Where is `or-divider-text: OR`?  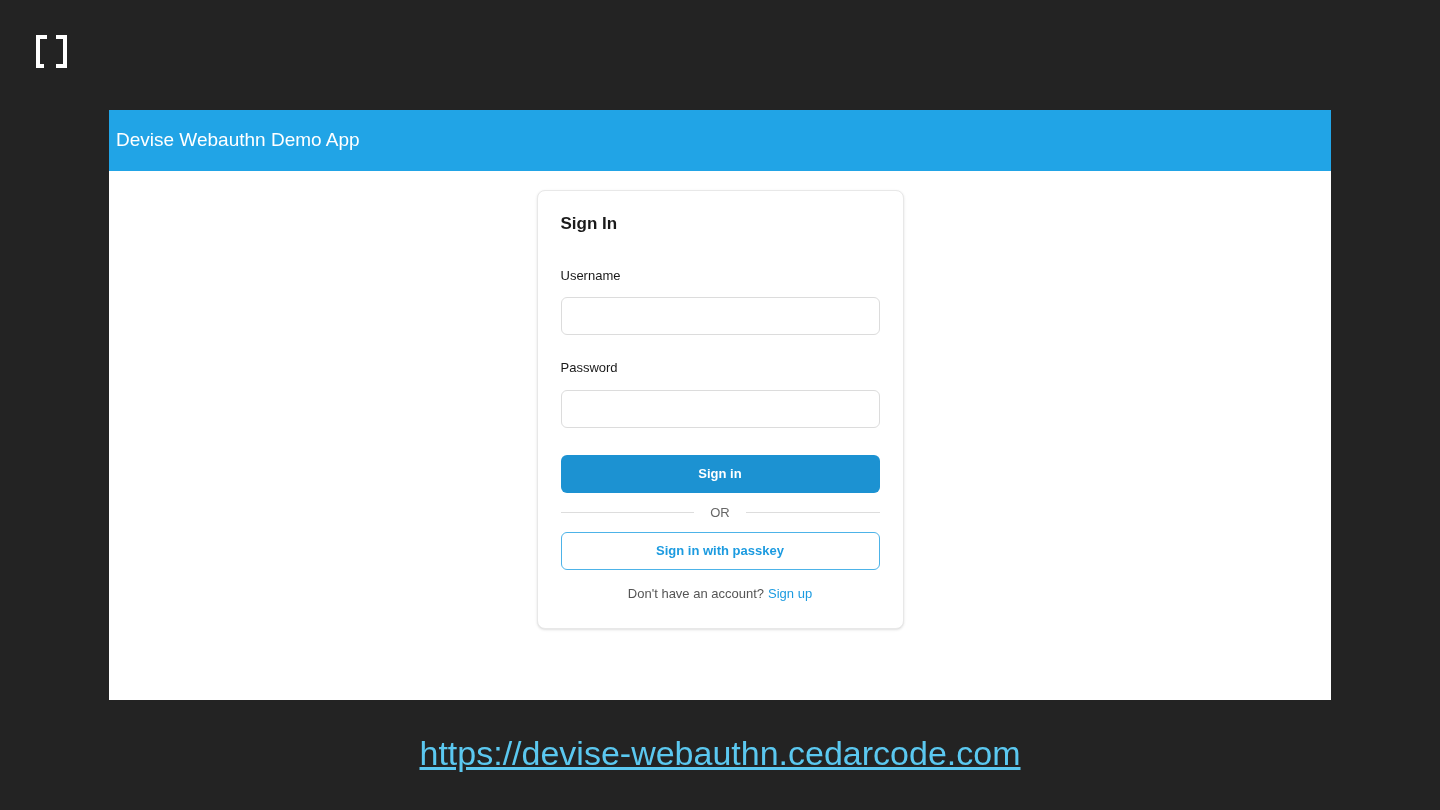
or-divider-text: OR is located at coordinates (720, 512).